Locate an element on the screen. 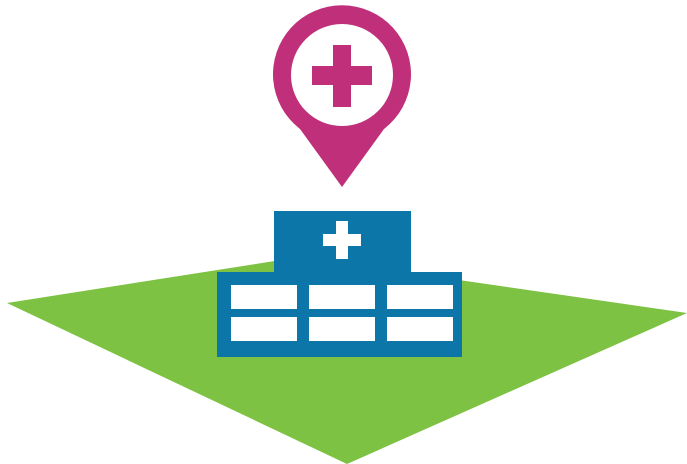 This screenshot has height=464, width=687. building-main-block is located at coordinates (339, 314).